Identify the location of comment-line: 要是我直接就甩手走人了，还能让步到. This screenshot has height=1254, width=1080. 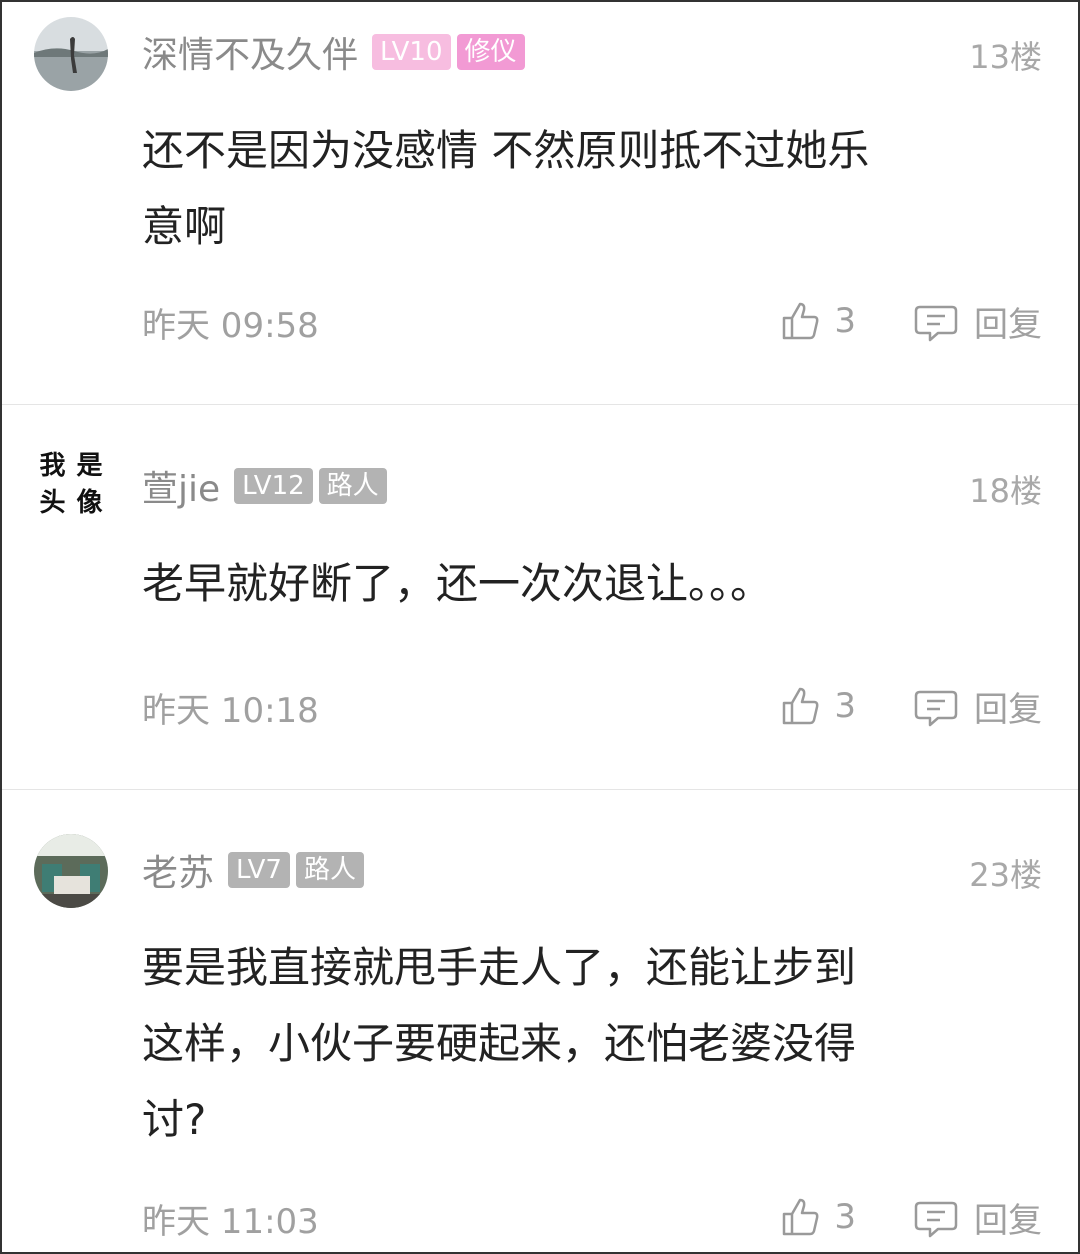
(499, 967).